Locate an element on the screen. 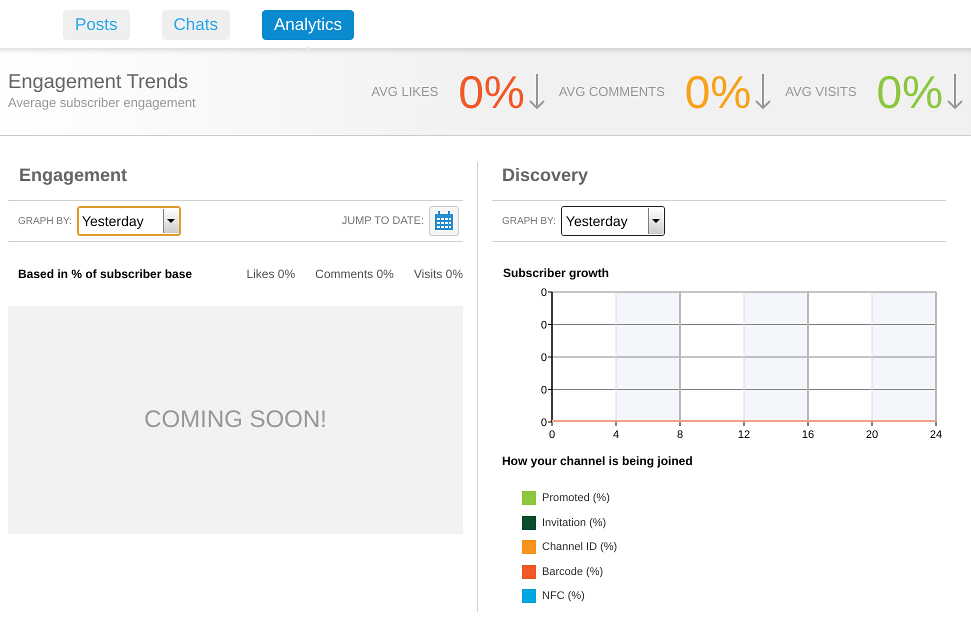 The width and height of the screenshot is (971, 618). calendar-button is located at coordinates (444, 221).